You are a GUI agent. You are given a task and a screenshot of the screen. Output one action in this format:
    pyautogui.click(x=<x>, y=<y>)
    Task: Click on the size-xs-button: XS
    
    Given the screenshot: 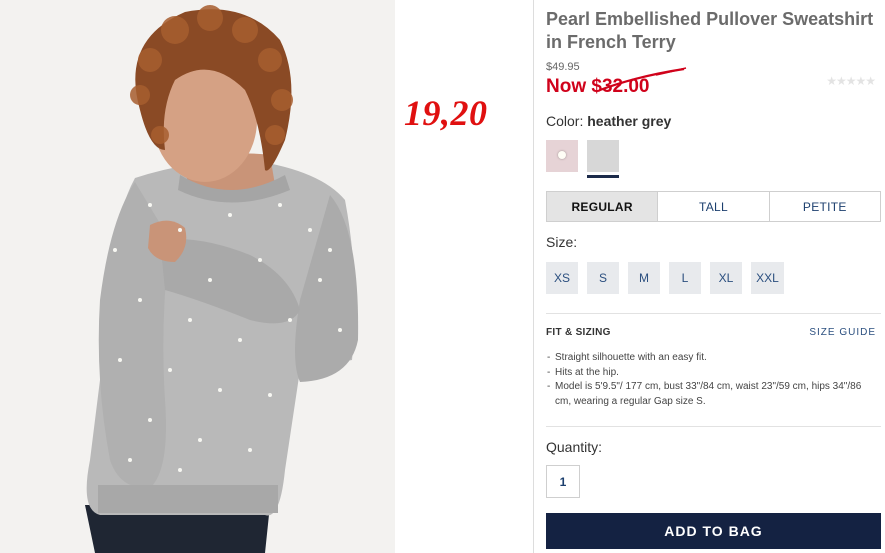 What is the action you would take?
    pyautogui.click(x=562, y=278)
    